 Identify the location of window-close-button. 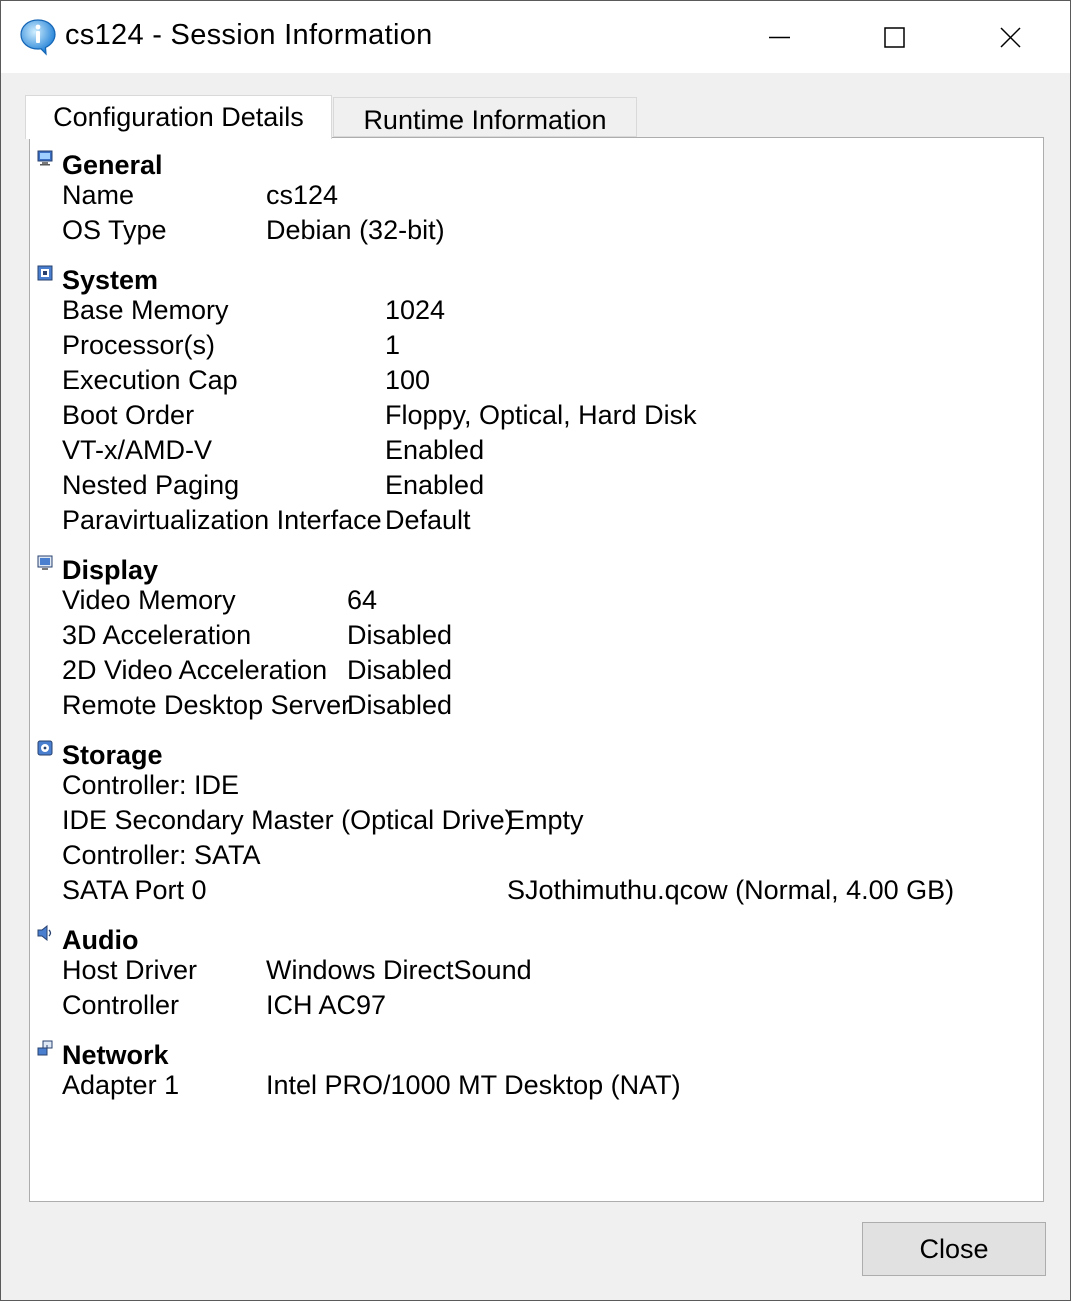
(1011, 37).